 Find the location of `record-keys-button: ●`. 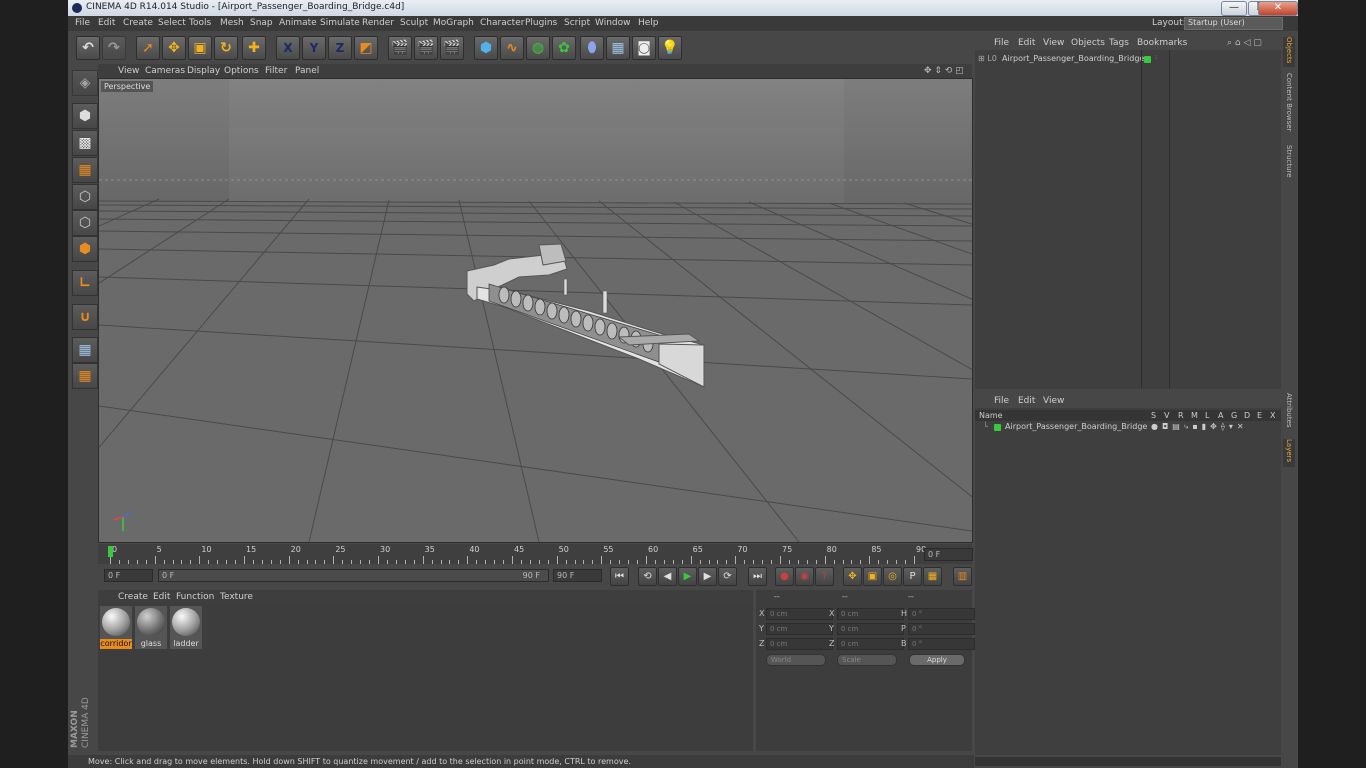

record-keys-button: ● is located at coordinates (784, 576).